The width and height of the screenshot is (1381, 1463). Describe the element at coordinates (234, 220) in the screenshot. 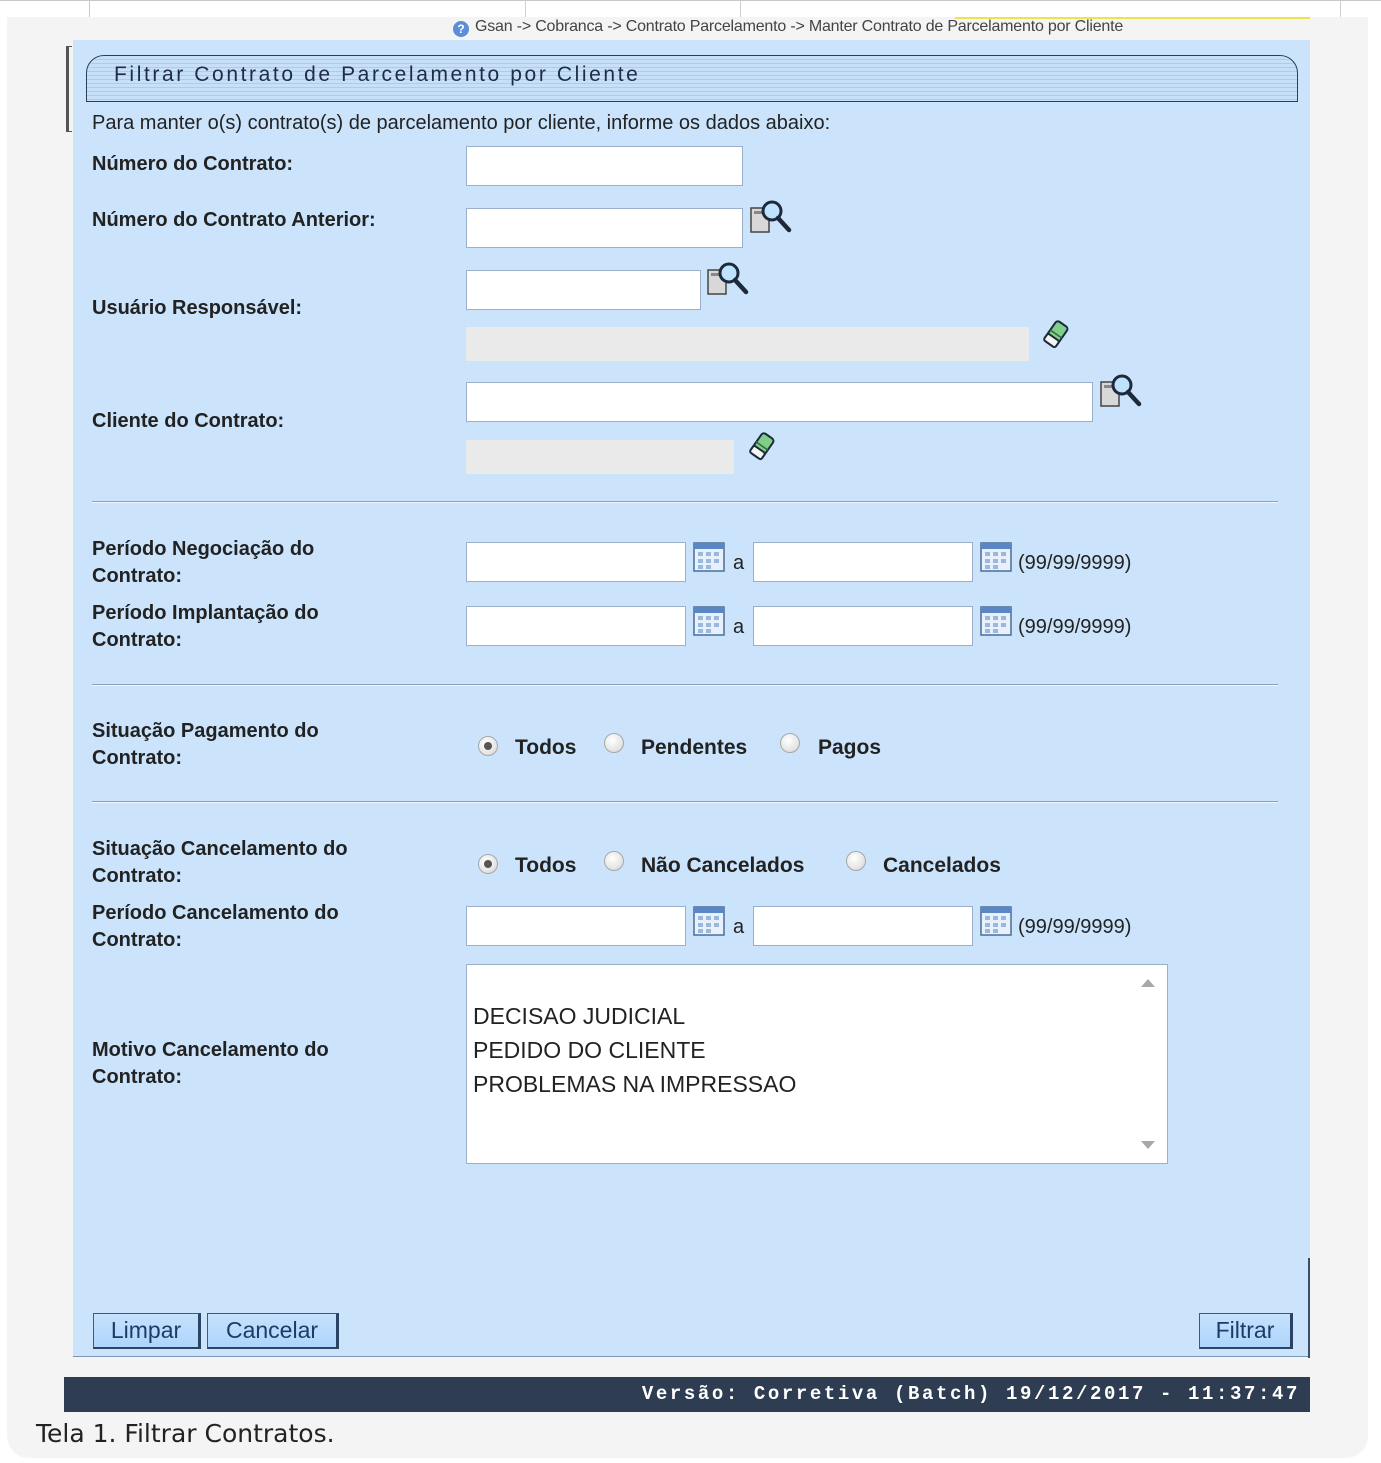

I see `numero-contrato-anterior-label: Número do Contrato Anterior:` at that location.